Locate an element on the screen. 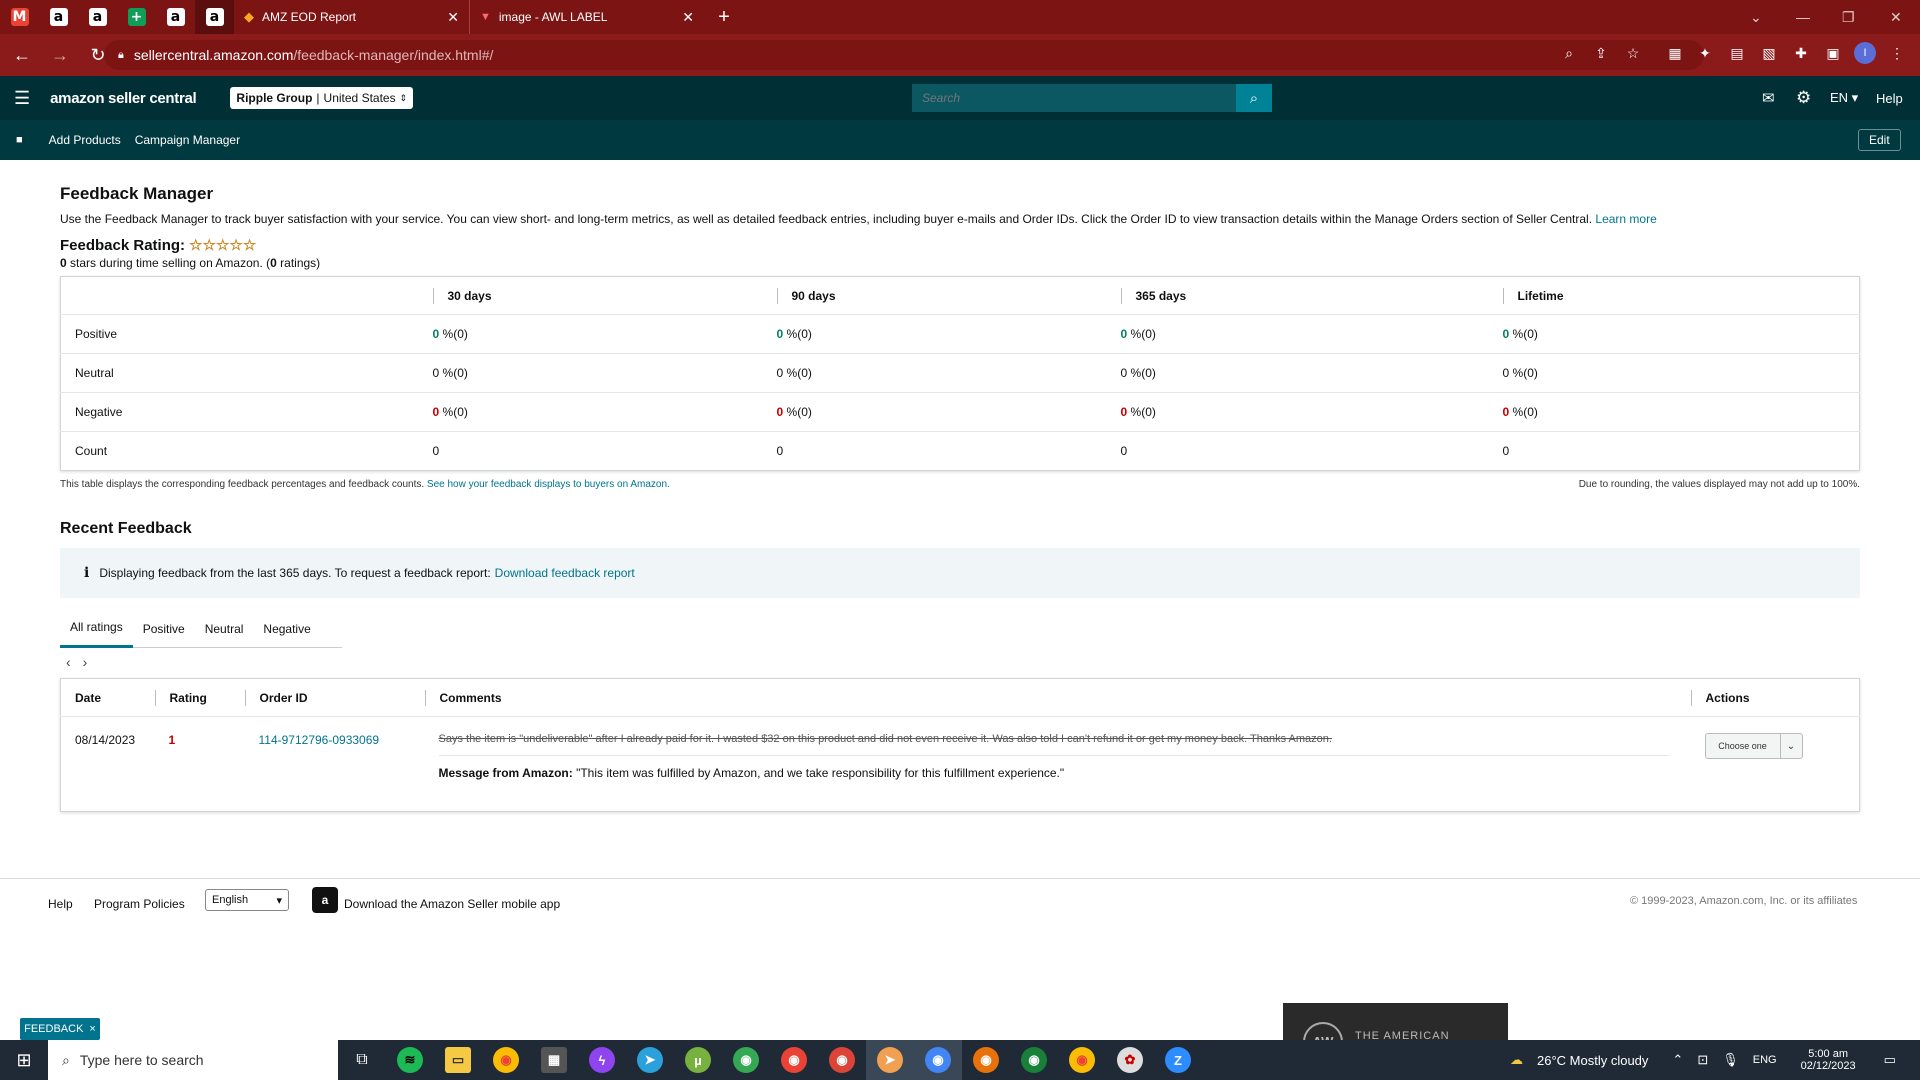 The height and width of the screenshot is (1080, 1920). forward-icon: → is located at coordinates (60, 55).